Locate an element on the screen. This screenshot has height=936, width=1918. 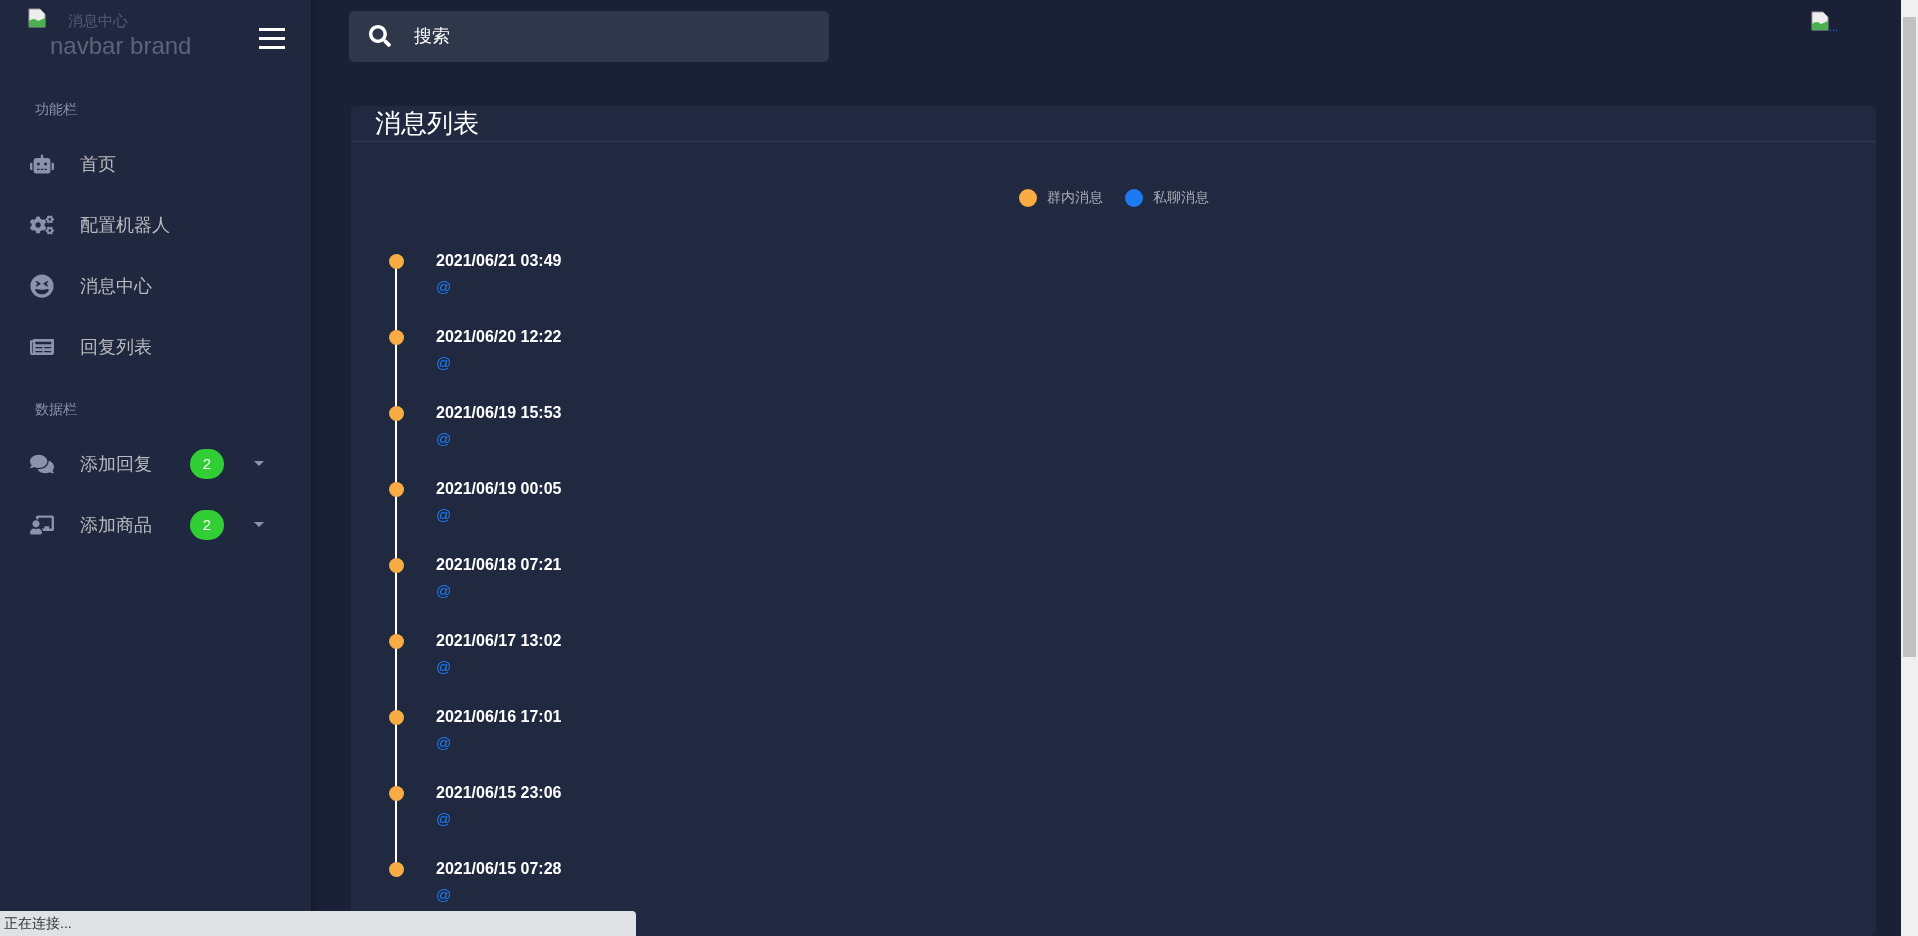
sidebar-section-heading: 功能栏 is located at coordinates (56, 109).